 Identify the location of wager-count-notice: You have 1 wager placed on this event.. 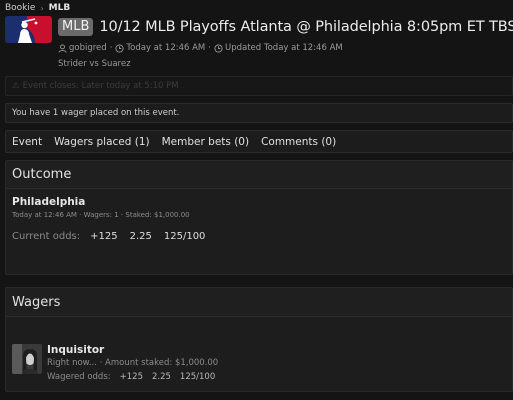
(259, 113).